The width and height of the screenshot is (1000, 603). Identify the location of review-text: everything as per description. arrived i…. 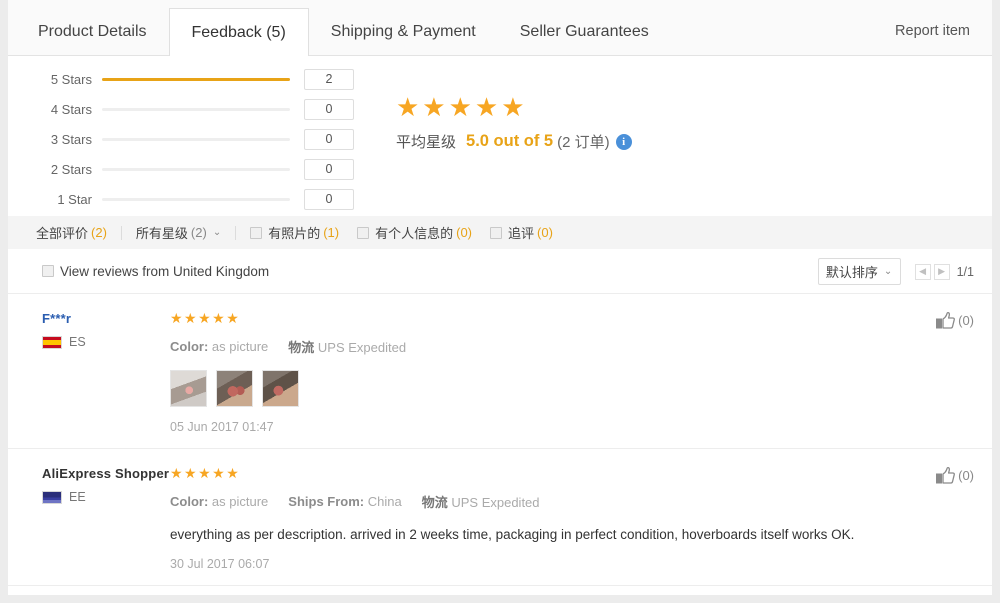
(512, 534).